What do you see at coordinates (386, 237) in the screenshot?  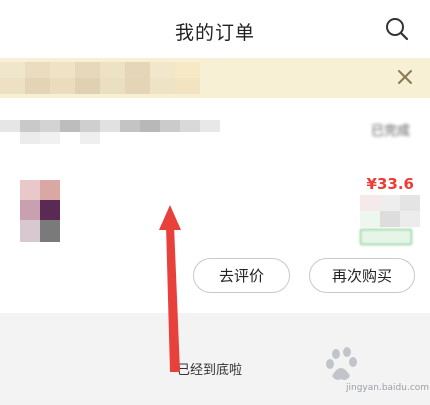 I see `status-badge` at bounding box center [386, 237].